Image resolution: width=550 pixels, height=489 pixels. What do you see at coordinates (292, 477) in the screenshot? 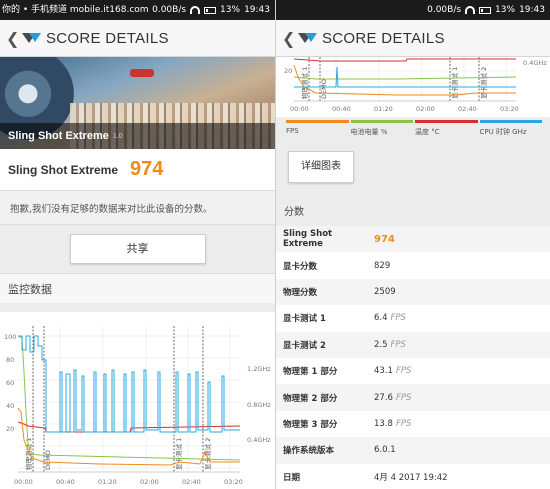
I see `row-key: 日期` at bounding box center [292, 477].